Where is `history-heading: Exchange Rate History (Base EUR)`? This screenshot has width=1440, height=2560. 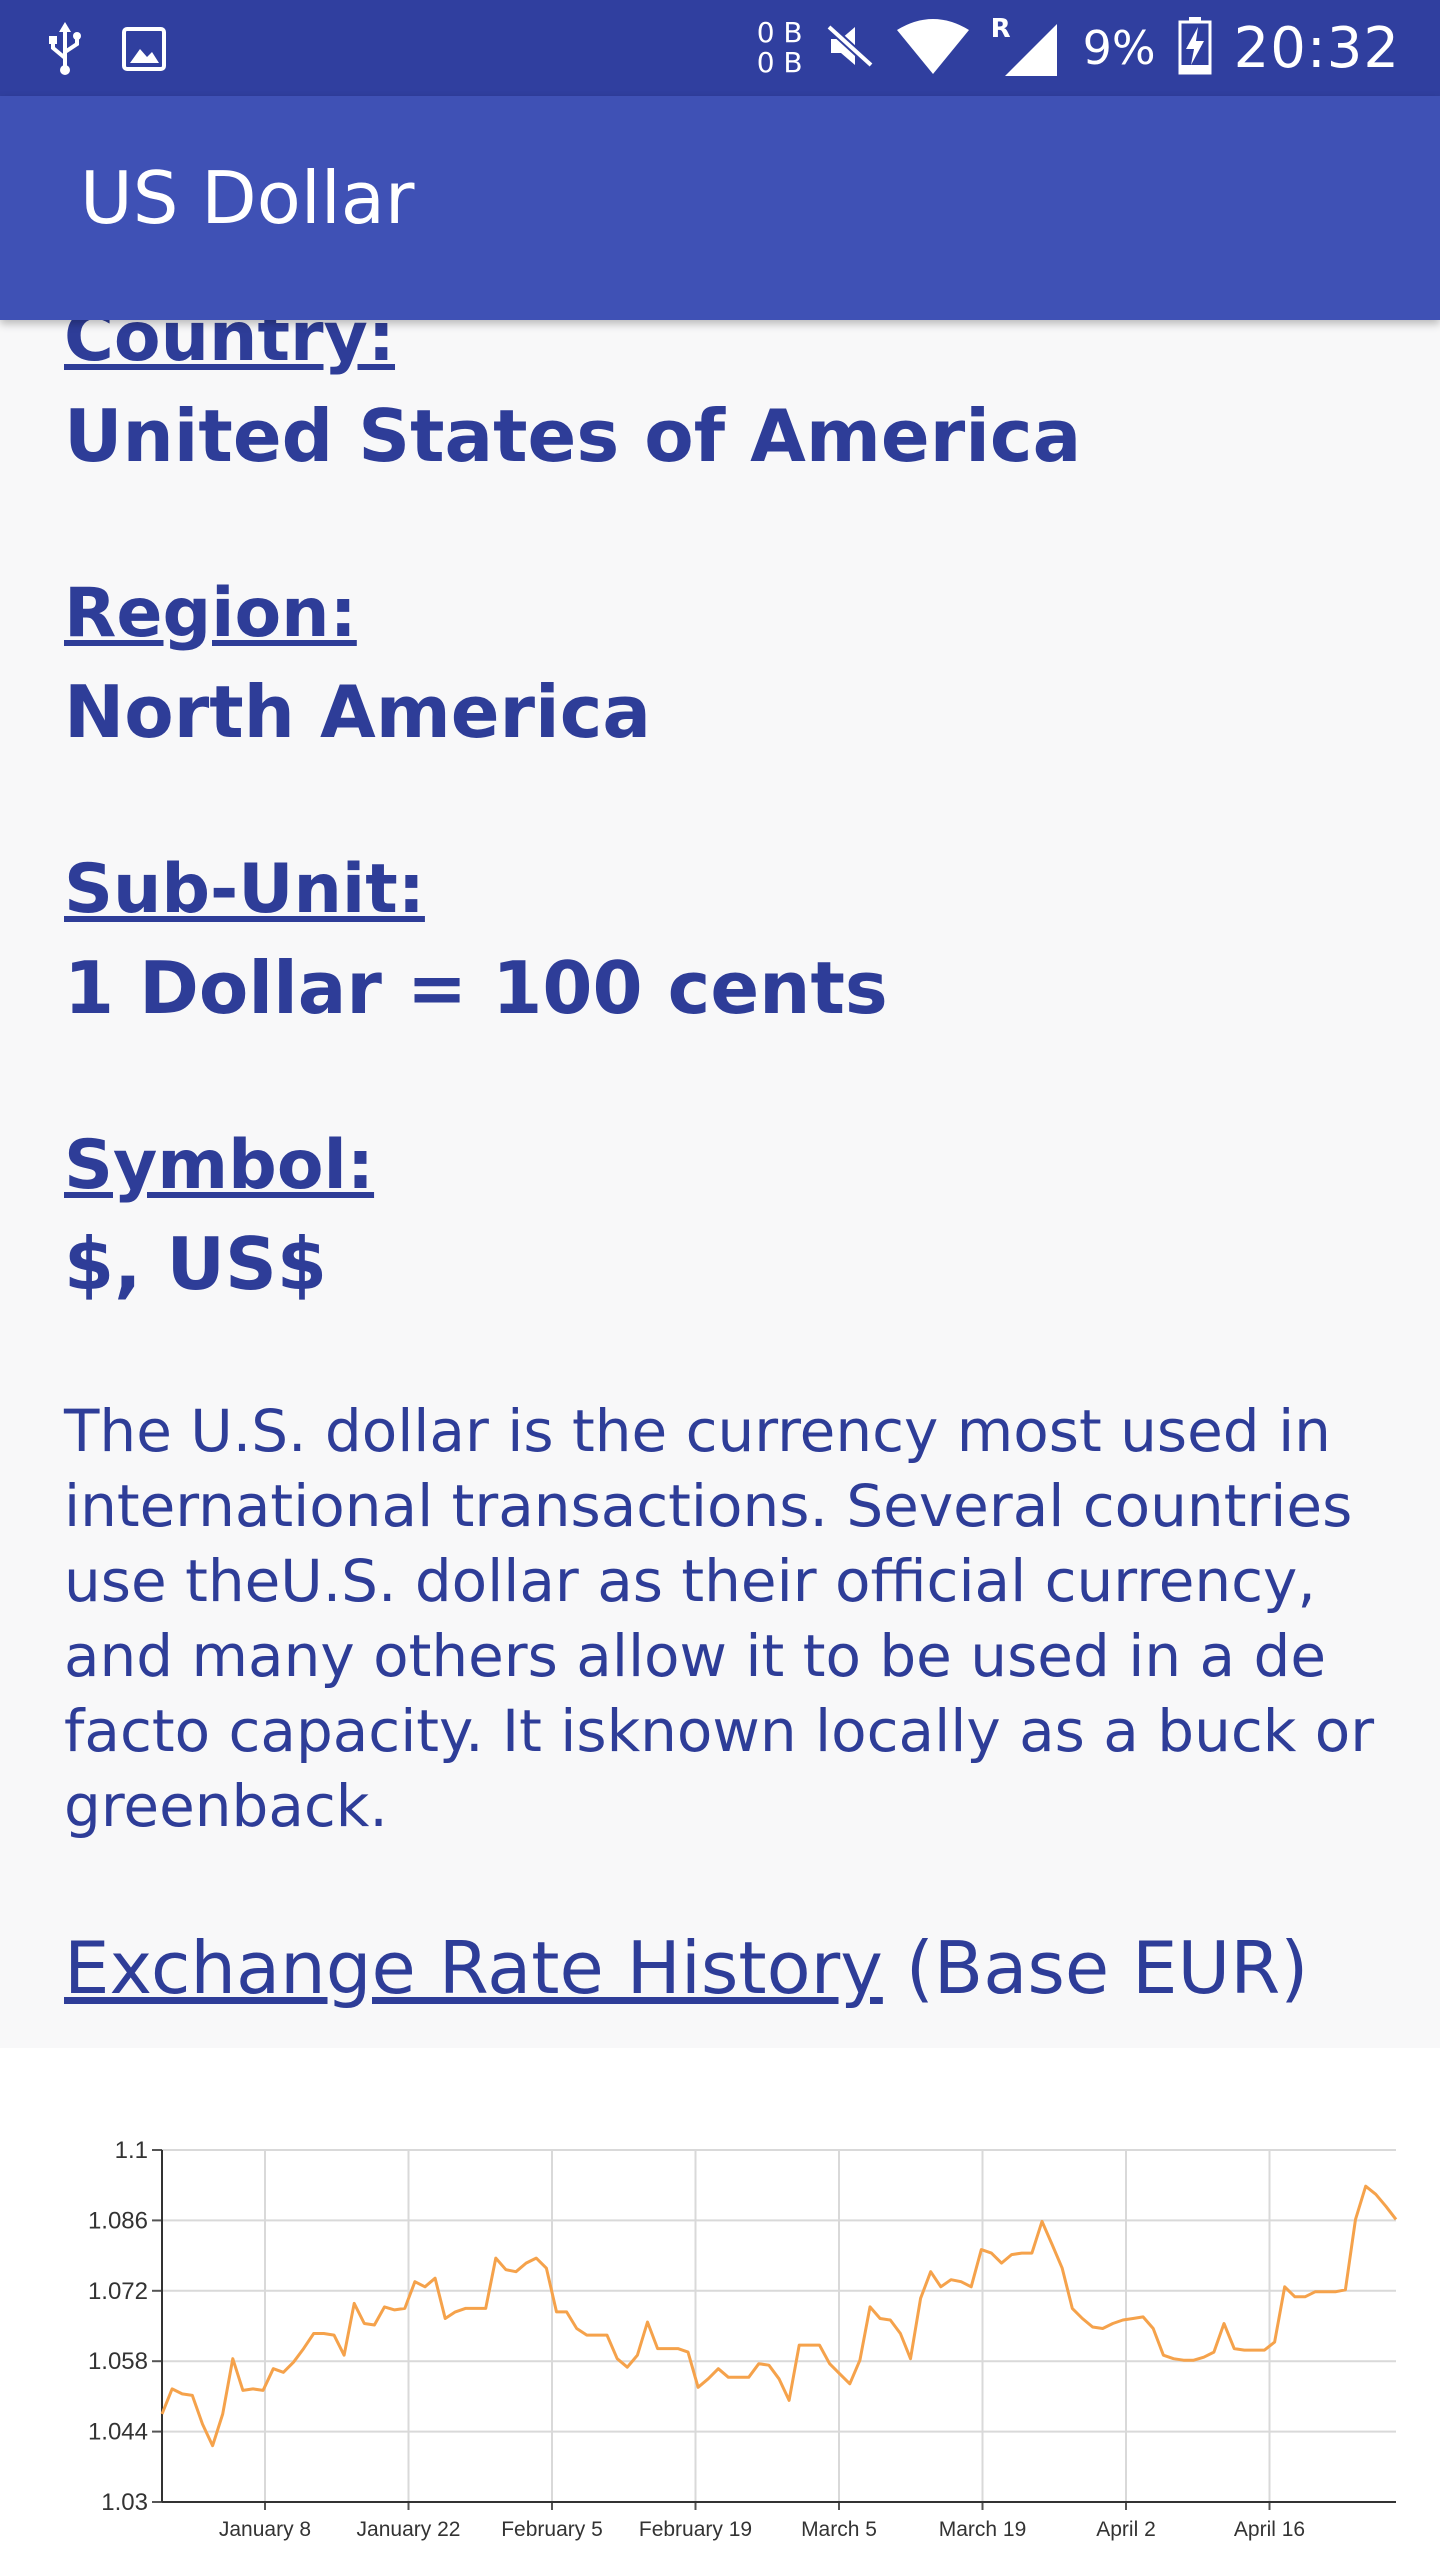
history-heading: Exchange Rate History (Base EUR) is located at coordinates (729, 1968).